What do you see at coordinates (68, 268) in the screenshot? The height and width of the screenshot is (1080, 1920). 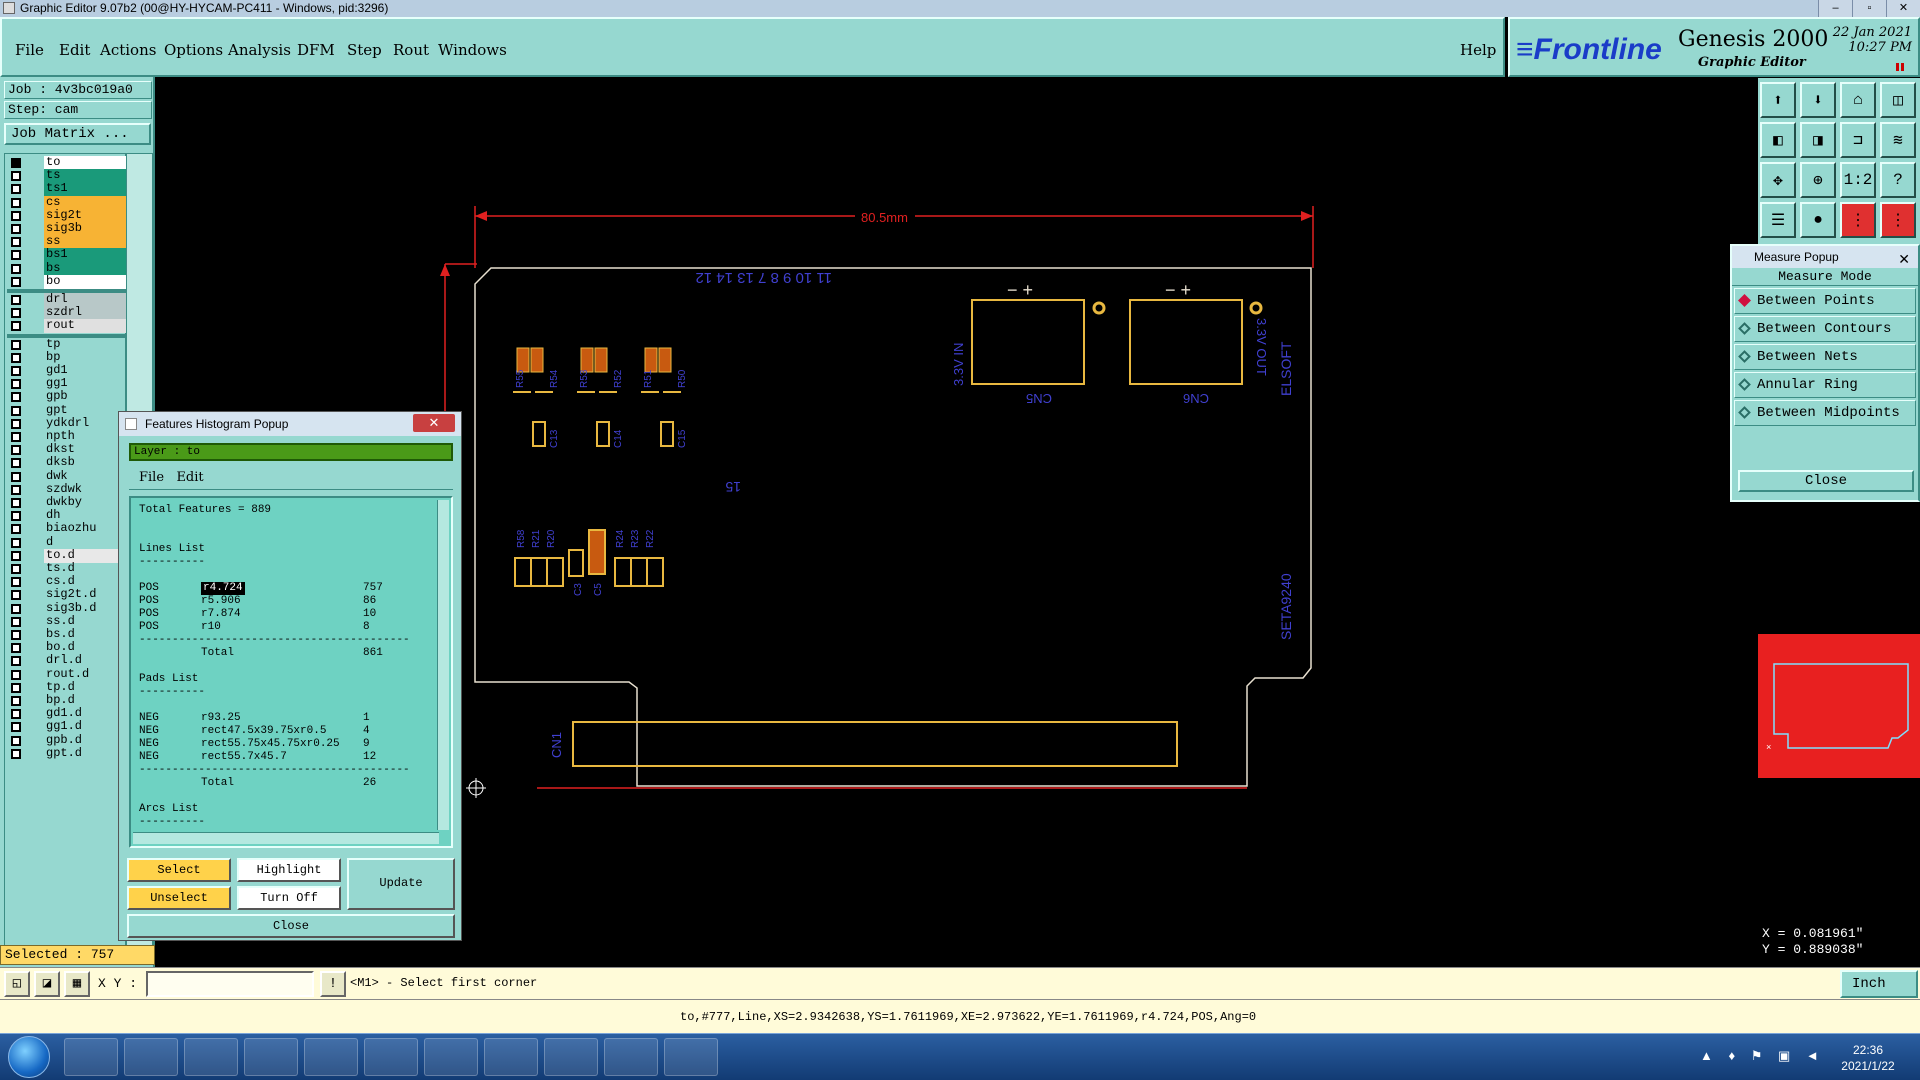 I see `layer-row: bs` at bounding box center [68, 268].